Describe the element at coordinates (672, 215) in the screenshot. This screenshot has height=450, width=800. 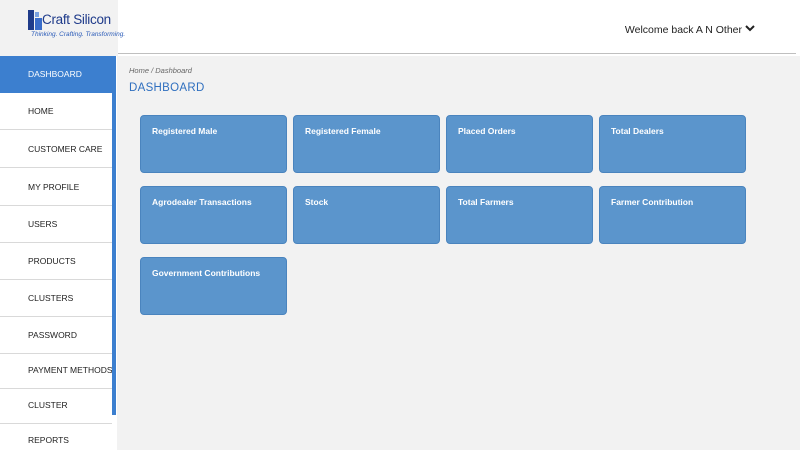
I see `tile-farmer-contribution: Farmer Contribution` at that location.